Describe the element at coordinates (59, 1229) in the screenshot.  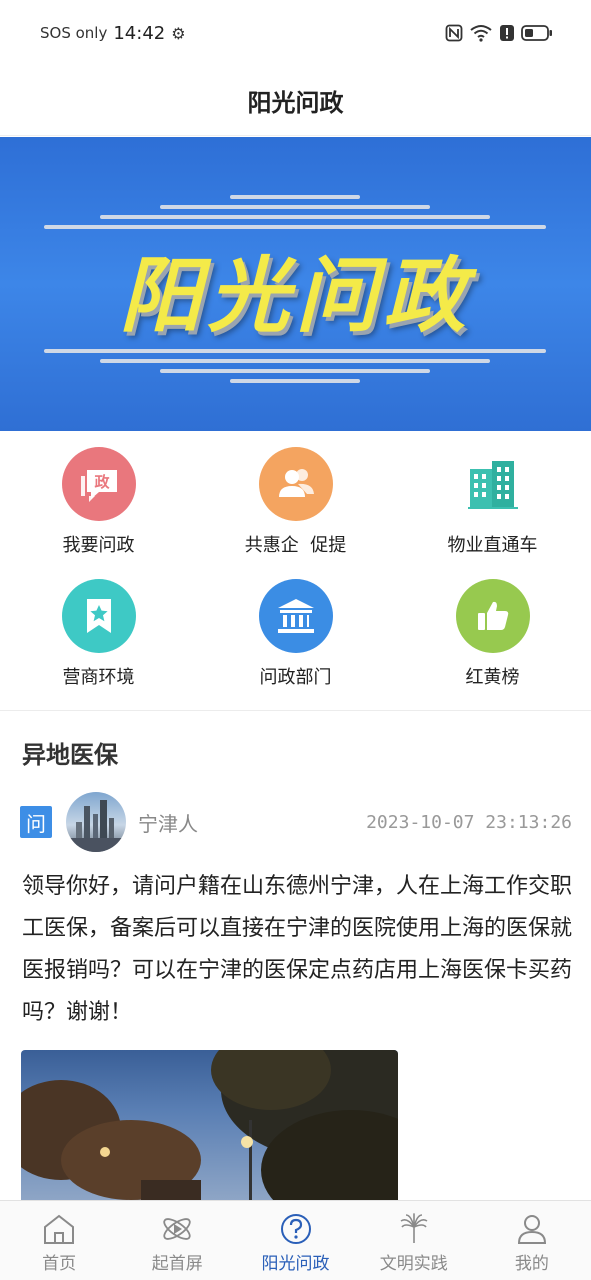
I see `home-icon` at that location.